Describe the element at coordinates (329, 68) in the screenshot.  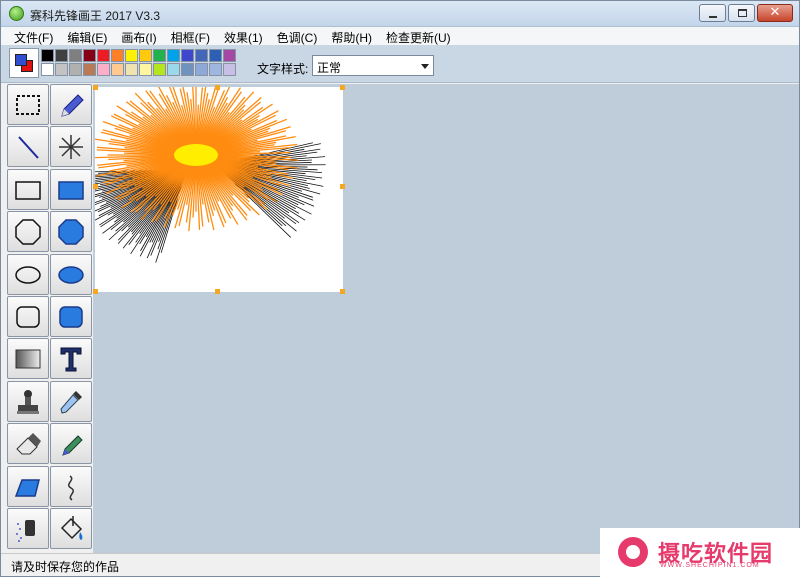
I see `text-style-value: 正常` at that location.